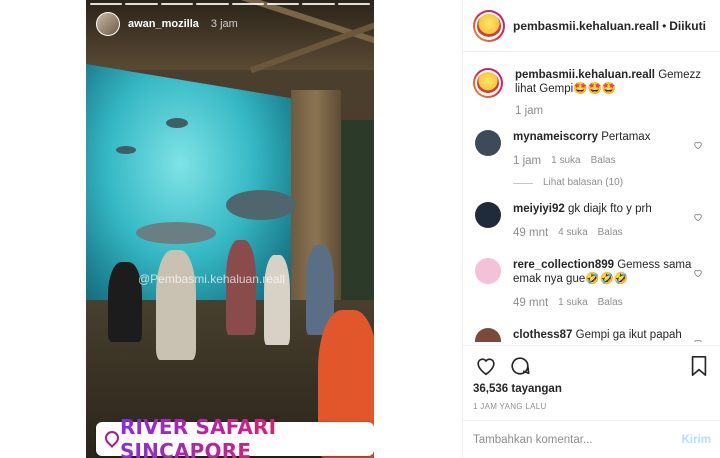 The width and height of the screenshot is (720, 458). Describe the element at coordinates (592, 389) in the screenshot. I see `view-count: 36,536 tayangan` at that location.